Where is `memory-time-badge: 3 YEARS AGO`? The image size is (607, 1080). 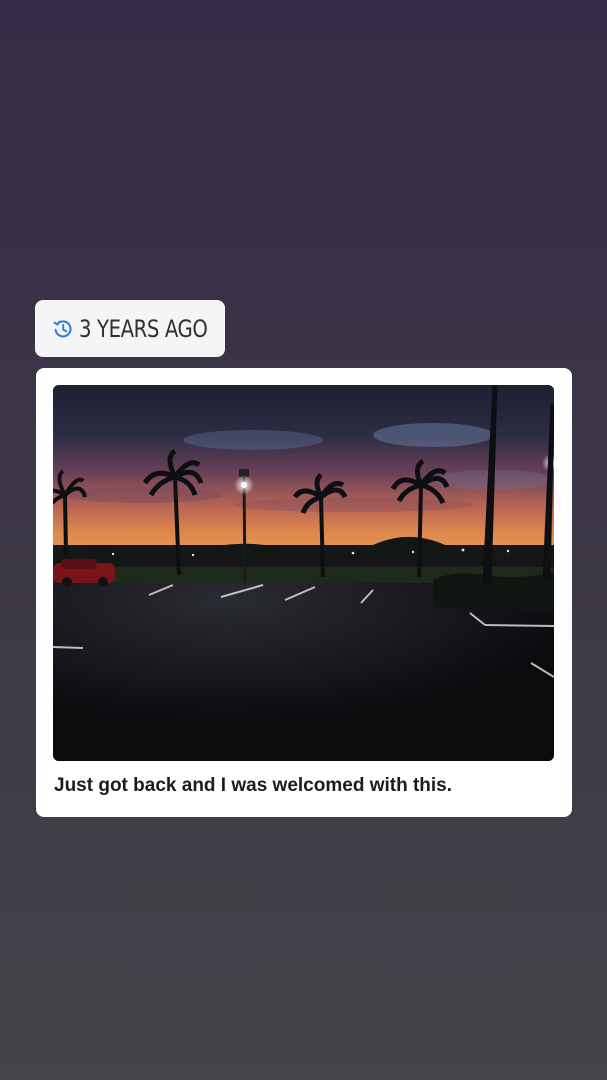 memory-time-badge: 3 YEARS AGO is located at coordinates (130, 328).